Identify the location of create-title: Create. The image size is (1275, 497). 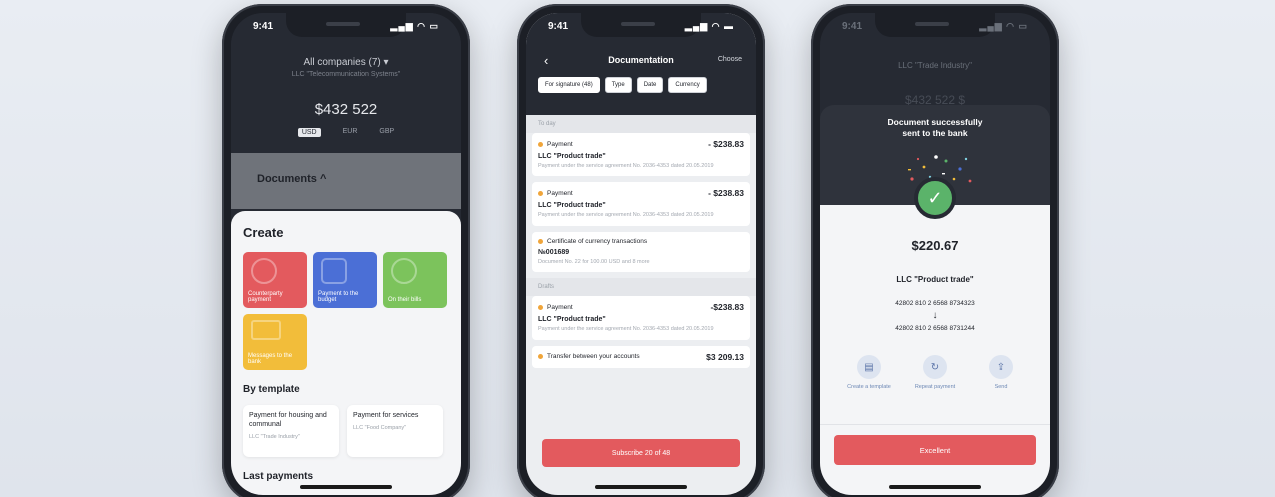
(263, 232).